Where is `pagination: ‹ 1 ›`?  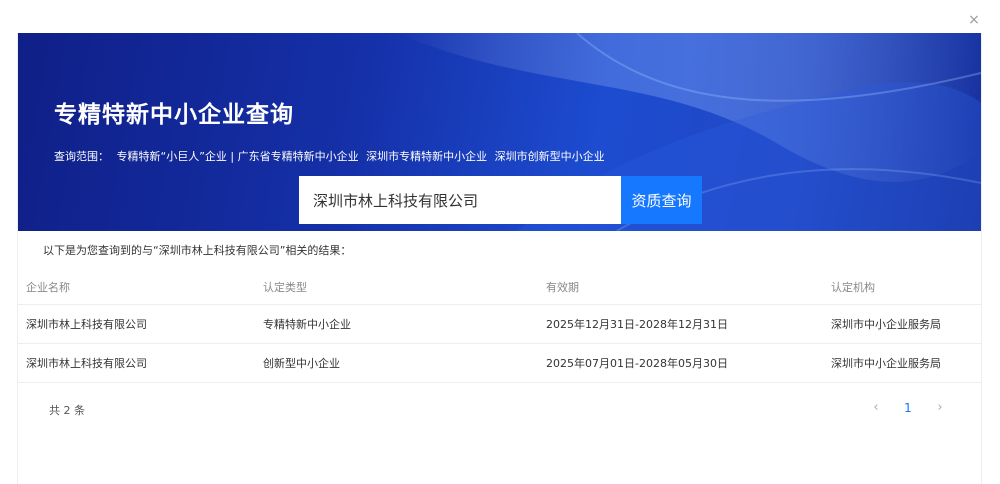
pagination: ‹ 1 › is located at coordinates (908, 408).